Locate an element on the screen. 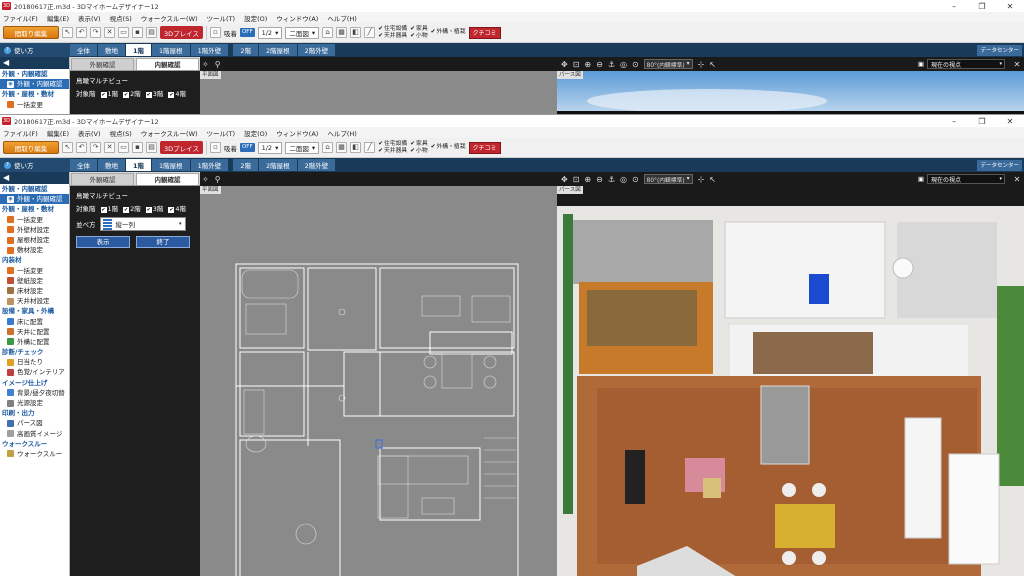  menu-tools: ツール(T) is located at coordinates (221, 133).